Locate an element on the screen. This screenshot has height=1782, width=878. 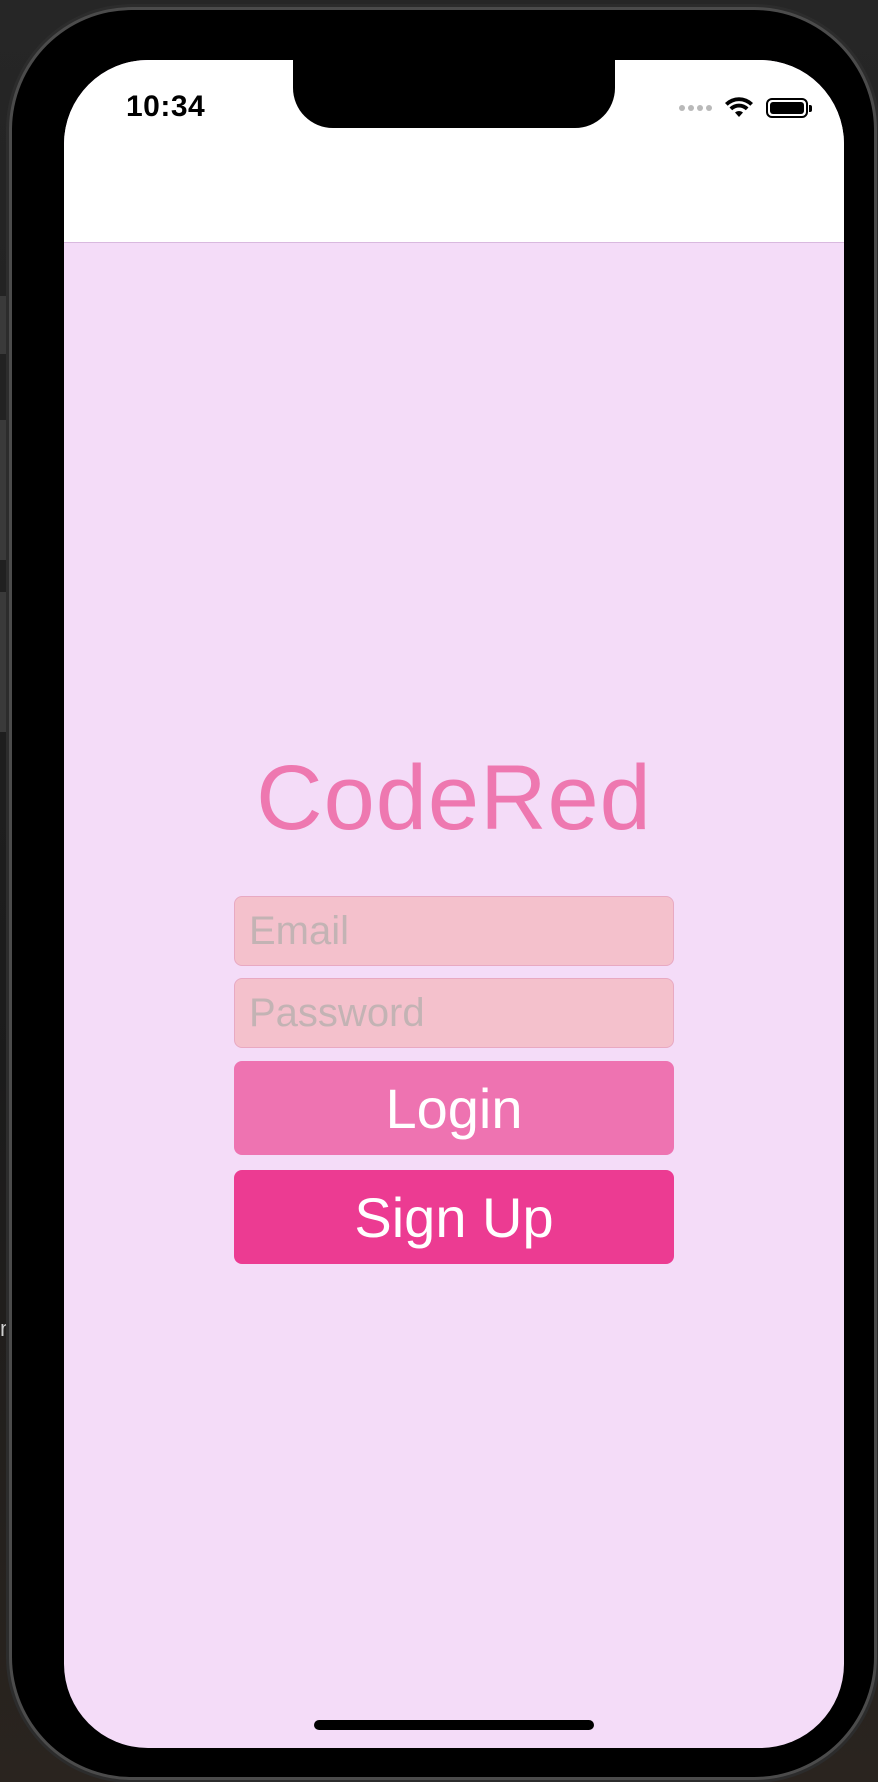
email-input is located at coordinates (454, 931).